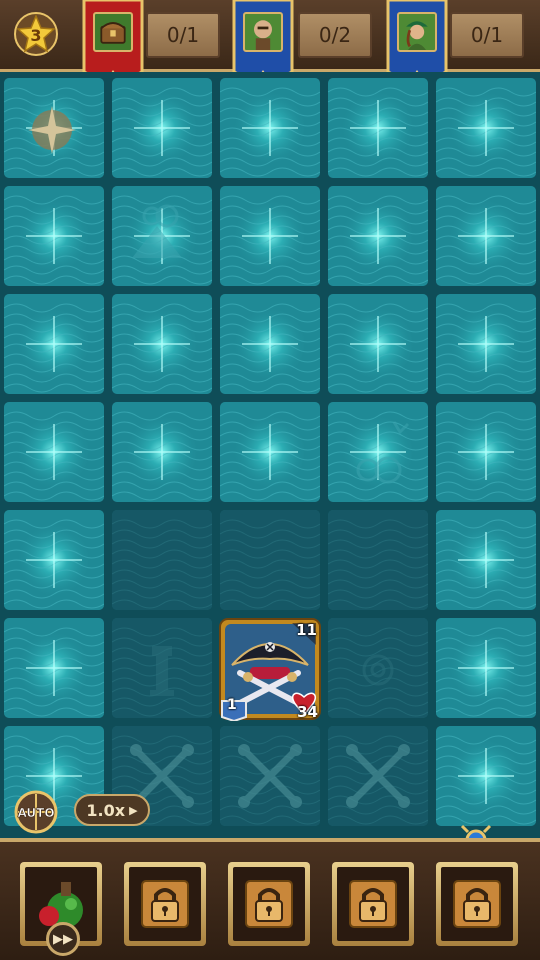  I want to click on skill-bar, so click(270, 899).